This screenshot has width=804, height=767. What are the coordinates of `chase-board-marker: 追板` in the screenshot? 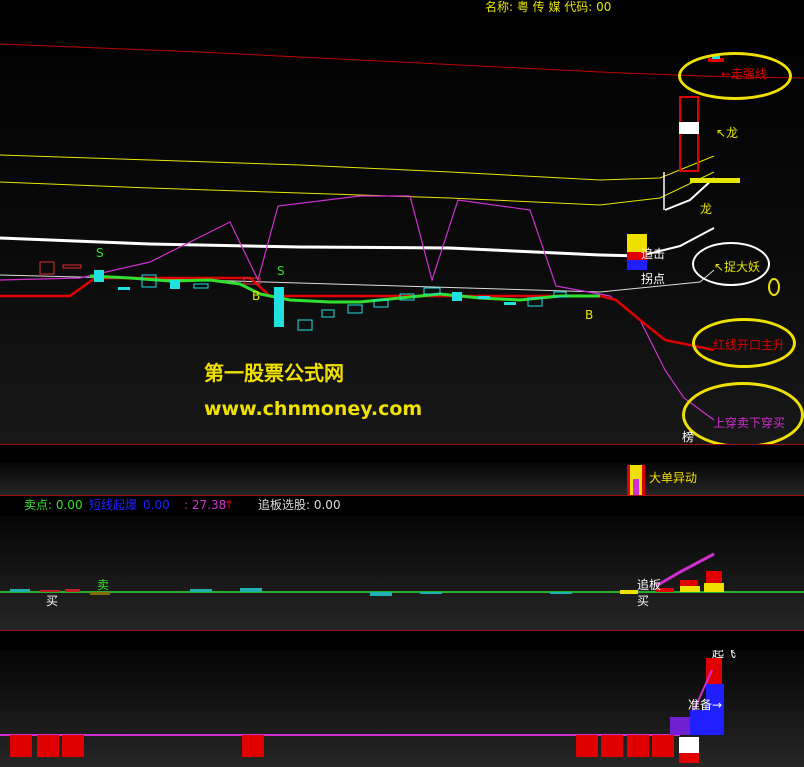 It's located at (649, 585).